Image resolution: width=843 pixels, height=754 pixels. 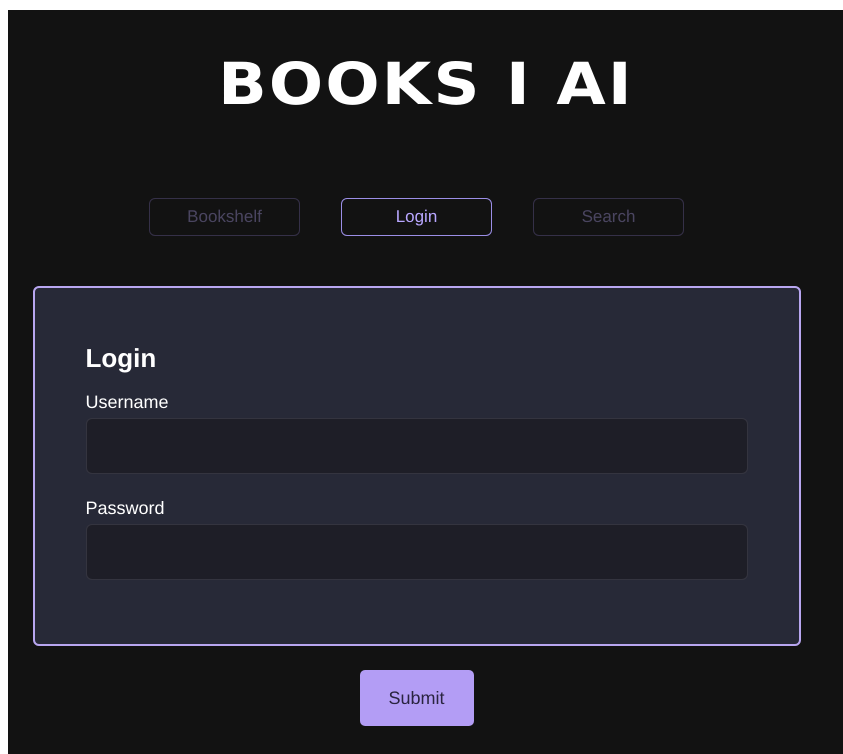 What do you see at coordinates (128, 402) in the screenshot?
I see `field-label: Username` at bounding box center [128, 402].